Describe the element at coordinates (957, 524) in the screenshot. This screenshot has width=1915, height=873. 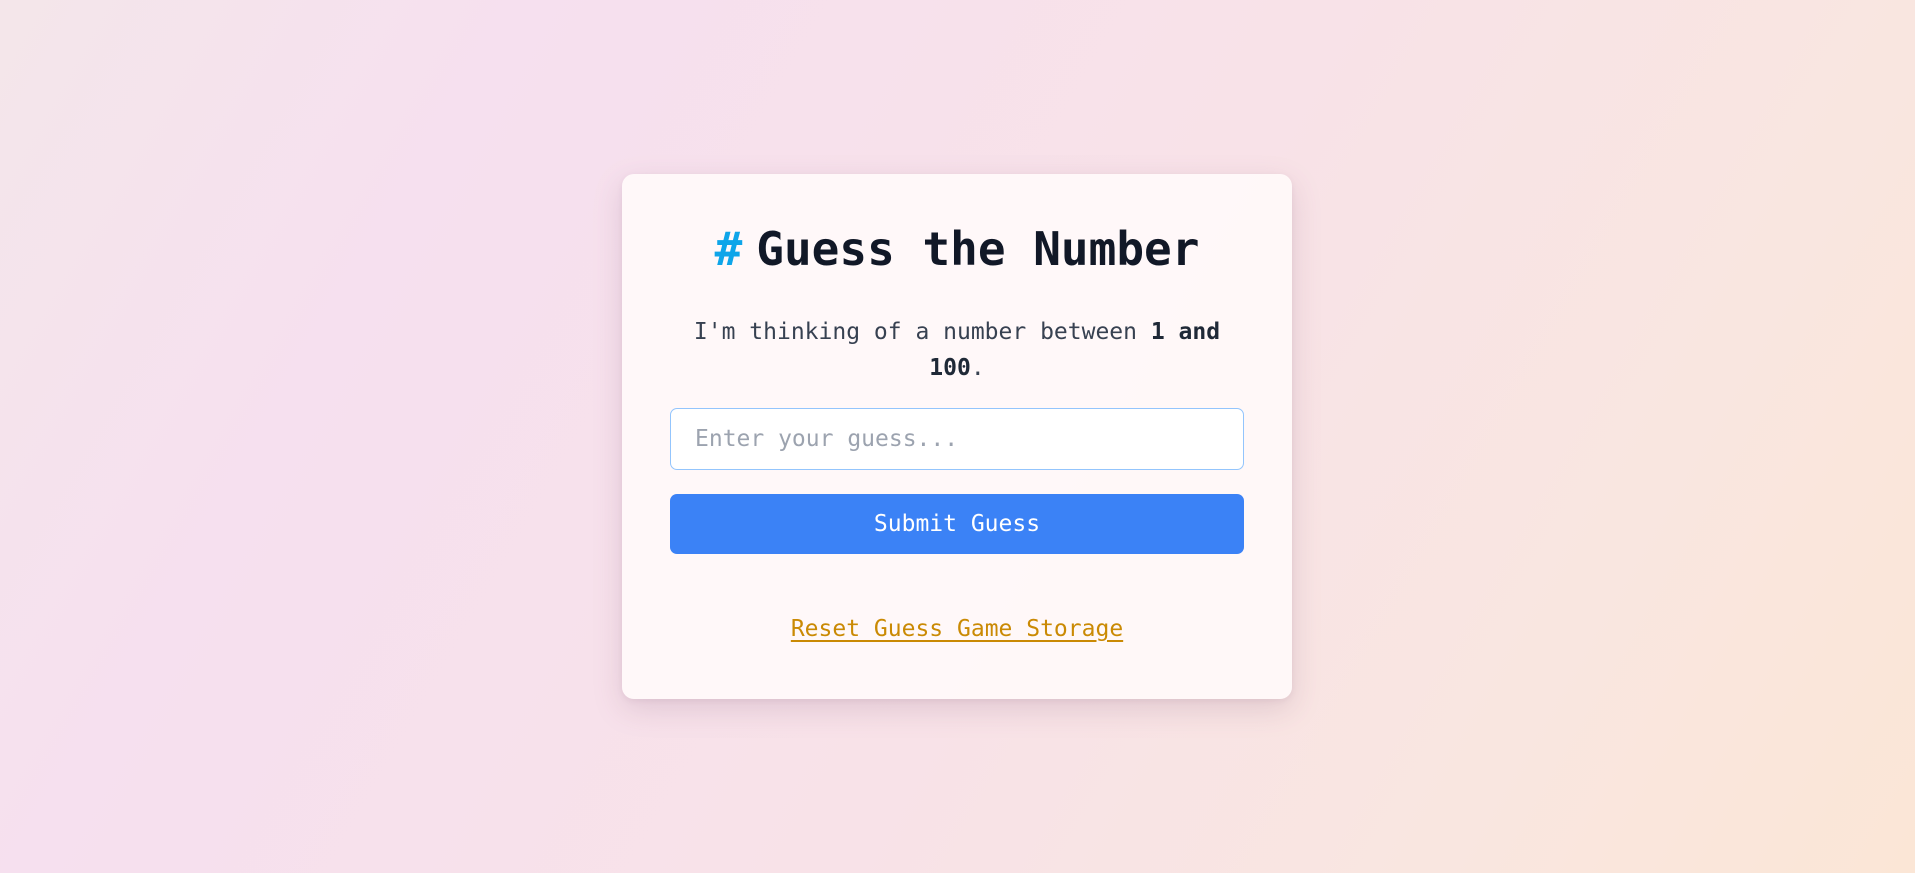
I see `submit-guess-button: Submit Guess` at that location.